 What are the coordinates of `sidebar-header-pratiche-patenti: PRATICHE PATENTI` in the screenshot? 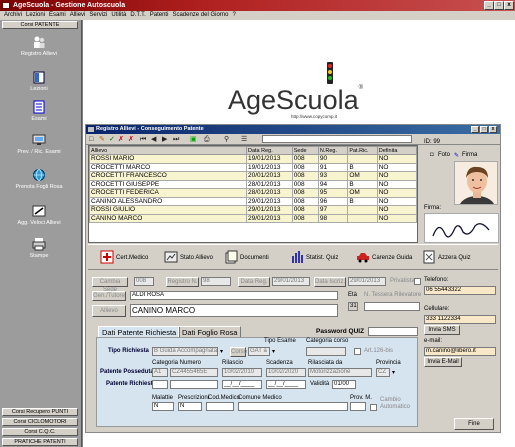 It's located at (40, 442).